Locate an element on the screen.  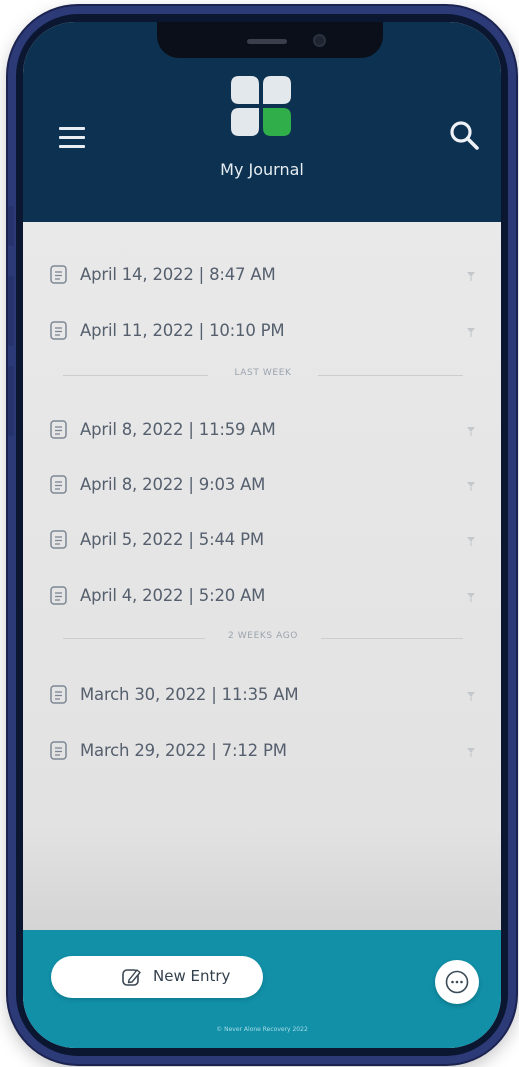
camera is located at coordinates (319, 40).